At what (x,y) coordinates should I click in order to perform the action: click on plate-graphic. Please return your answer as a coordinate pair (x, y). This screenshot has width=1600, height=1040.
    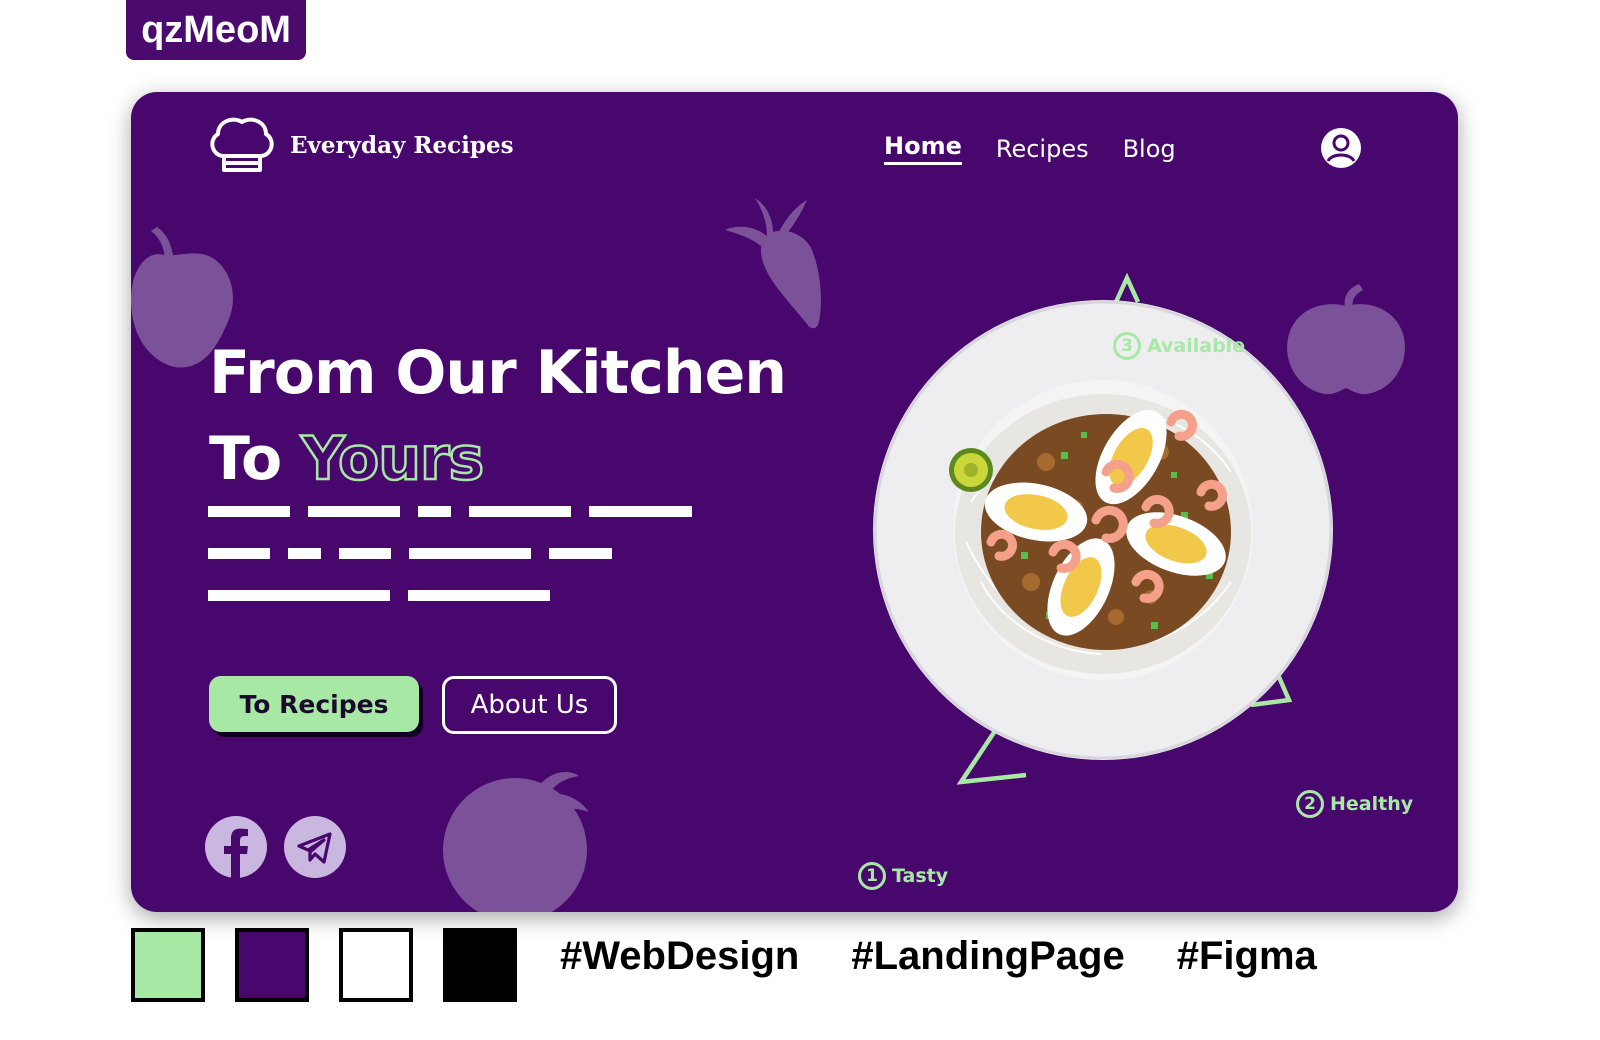
    Looking at the image, I should click on (1103, 528).